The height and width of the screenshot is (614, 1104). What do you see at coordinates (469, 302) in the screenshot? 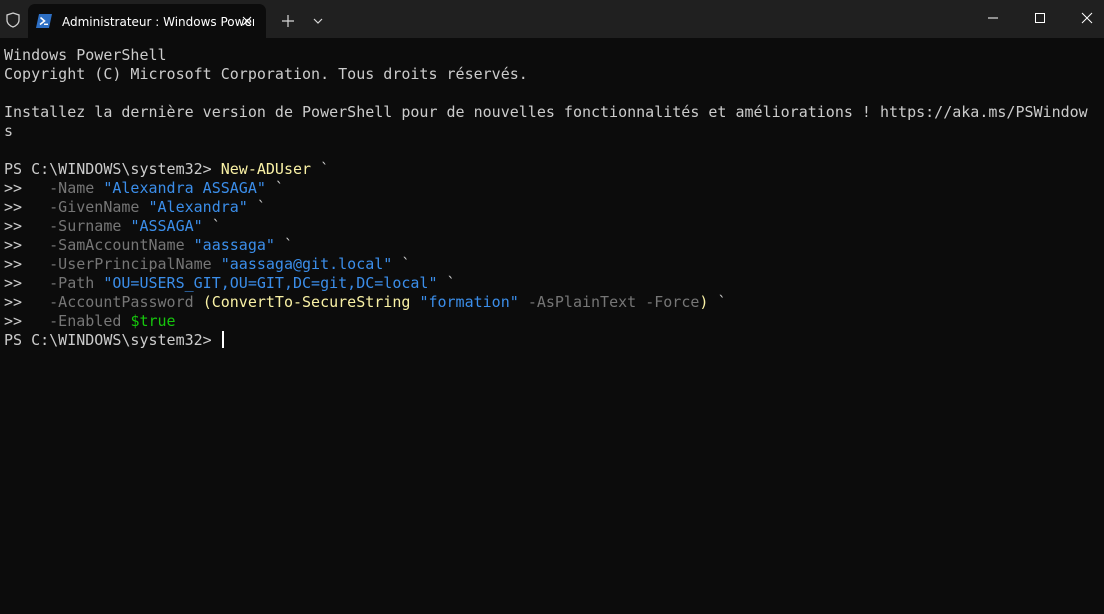
I see `password-value: "formation"` at bounding box center [469, 302].